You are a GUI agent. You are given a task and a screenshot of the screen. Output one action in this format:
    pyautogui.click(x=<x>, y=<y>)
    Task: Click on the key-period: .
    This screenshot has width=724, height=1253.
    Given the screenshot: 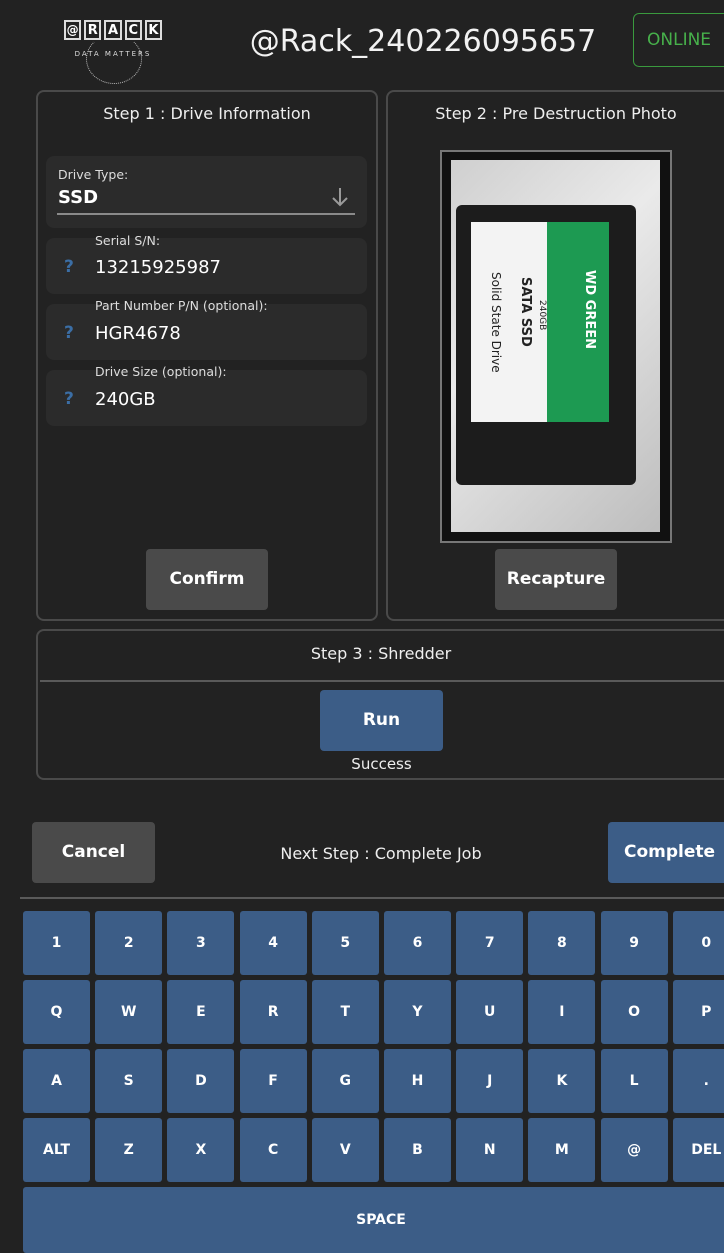 What is the action you would take?
    pyautogui.click(x=698, y=1081)
    